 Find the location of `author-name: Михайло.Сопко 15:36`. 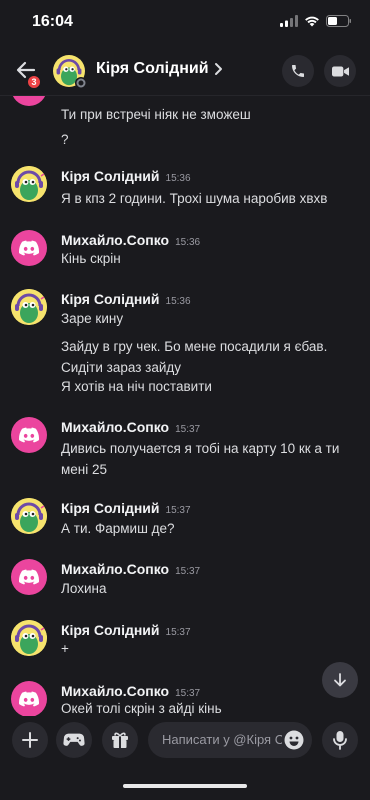

author-name: Михайло.Сопко 15:36 is located at coordinates (130, 240).